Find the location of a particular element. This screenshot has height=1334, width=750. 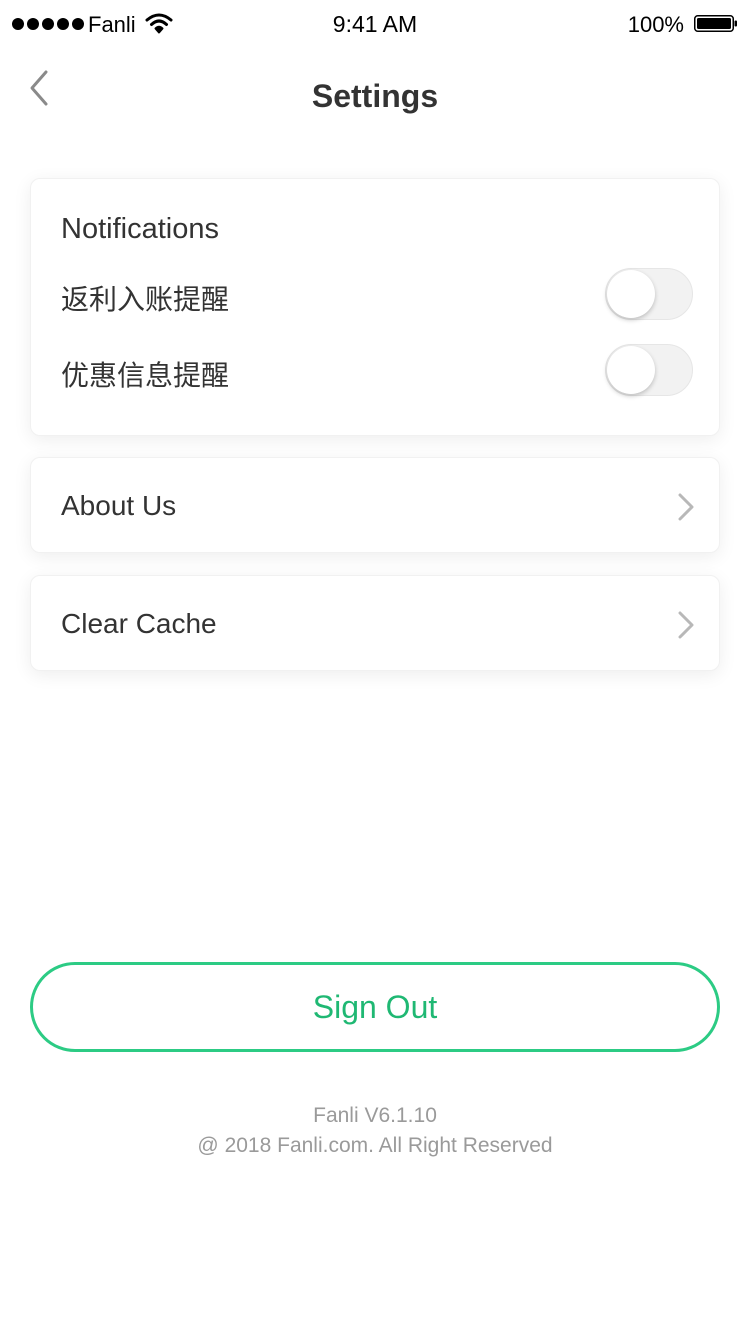

about-us-row: About Us is located at coordinates (375, 505).